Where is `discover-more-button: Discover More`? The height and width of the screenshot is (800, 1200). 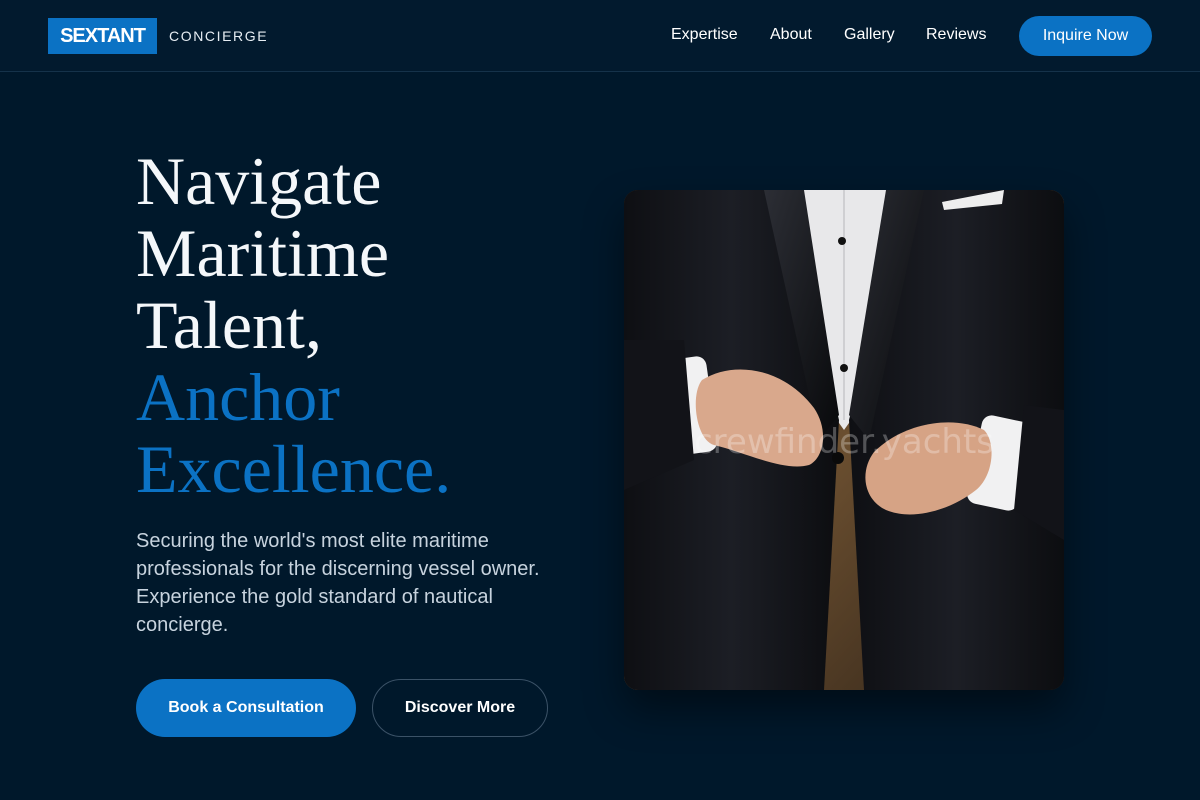
discover-more-button: Discover More is located at coordinates (460, 708).